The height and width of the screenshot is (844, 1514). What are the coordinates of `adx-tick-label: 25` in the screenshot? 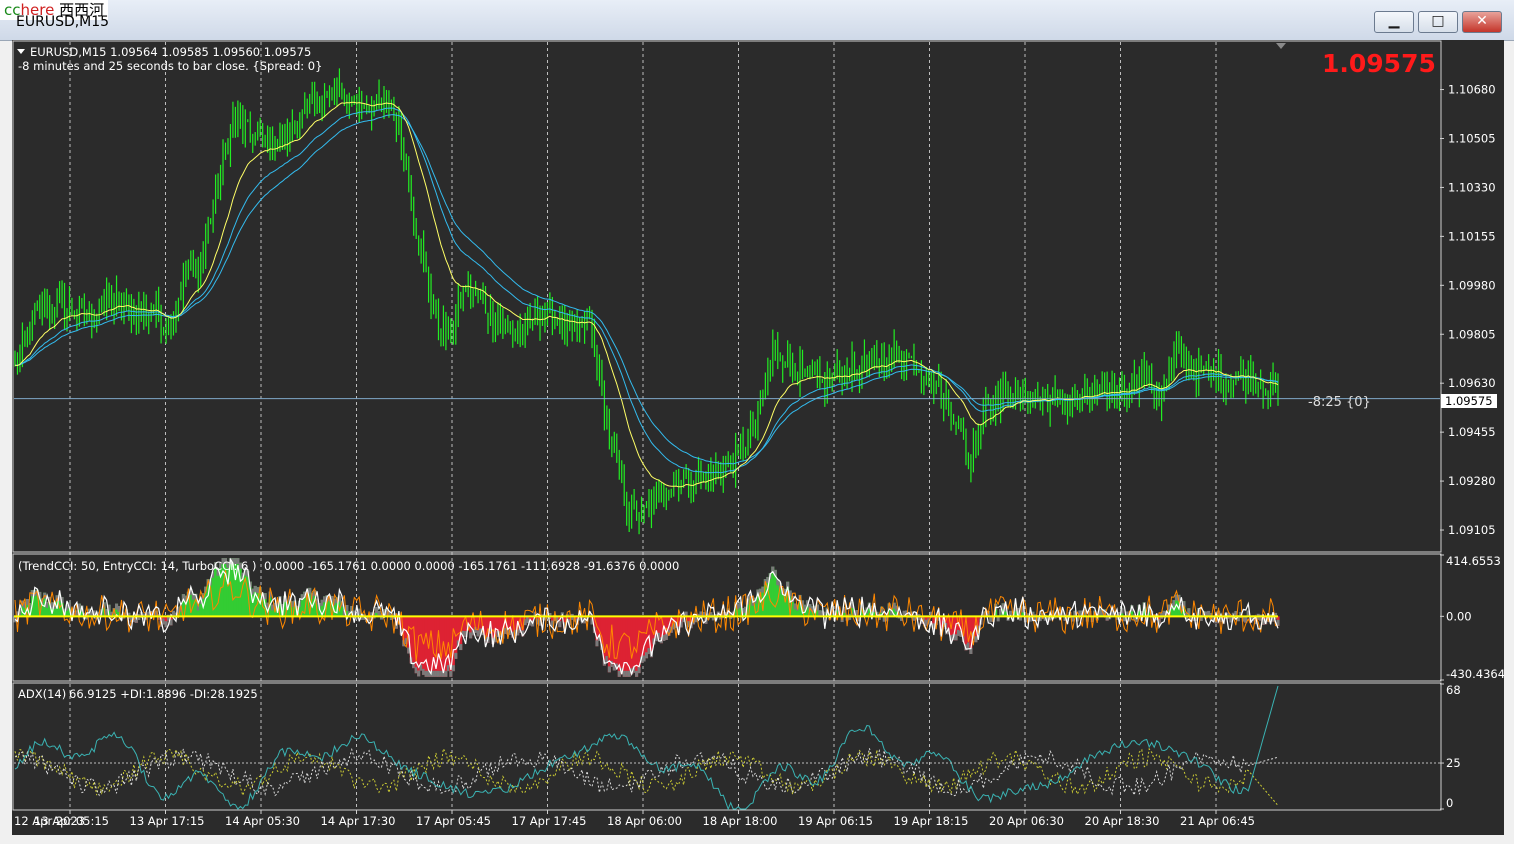 It's located at (1453, 763).